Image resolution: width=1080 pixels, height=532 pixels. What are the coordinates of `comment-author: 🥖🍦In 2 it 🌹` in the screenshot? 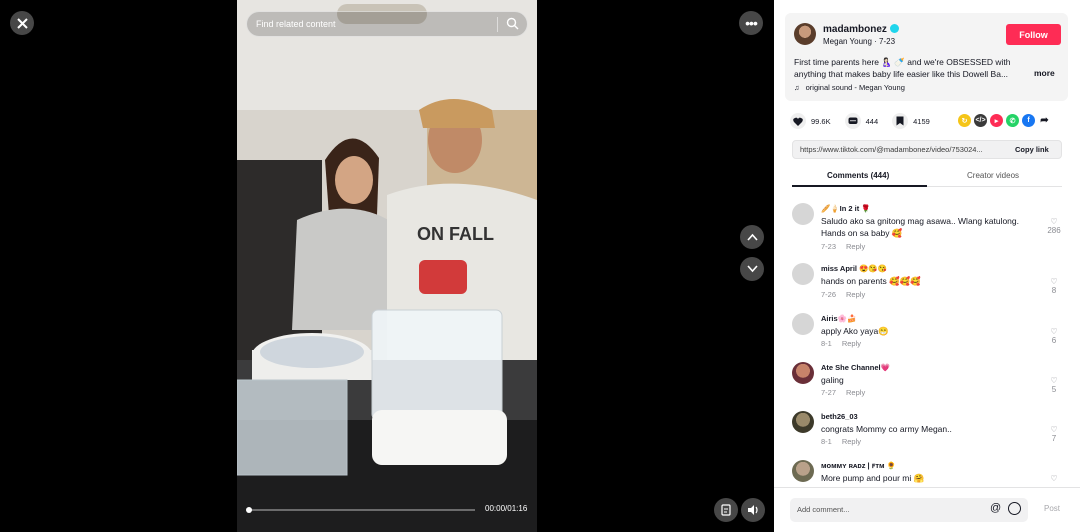 It's located at (846, 208).